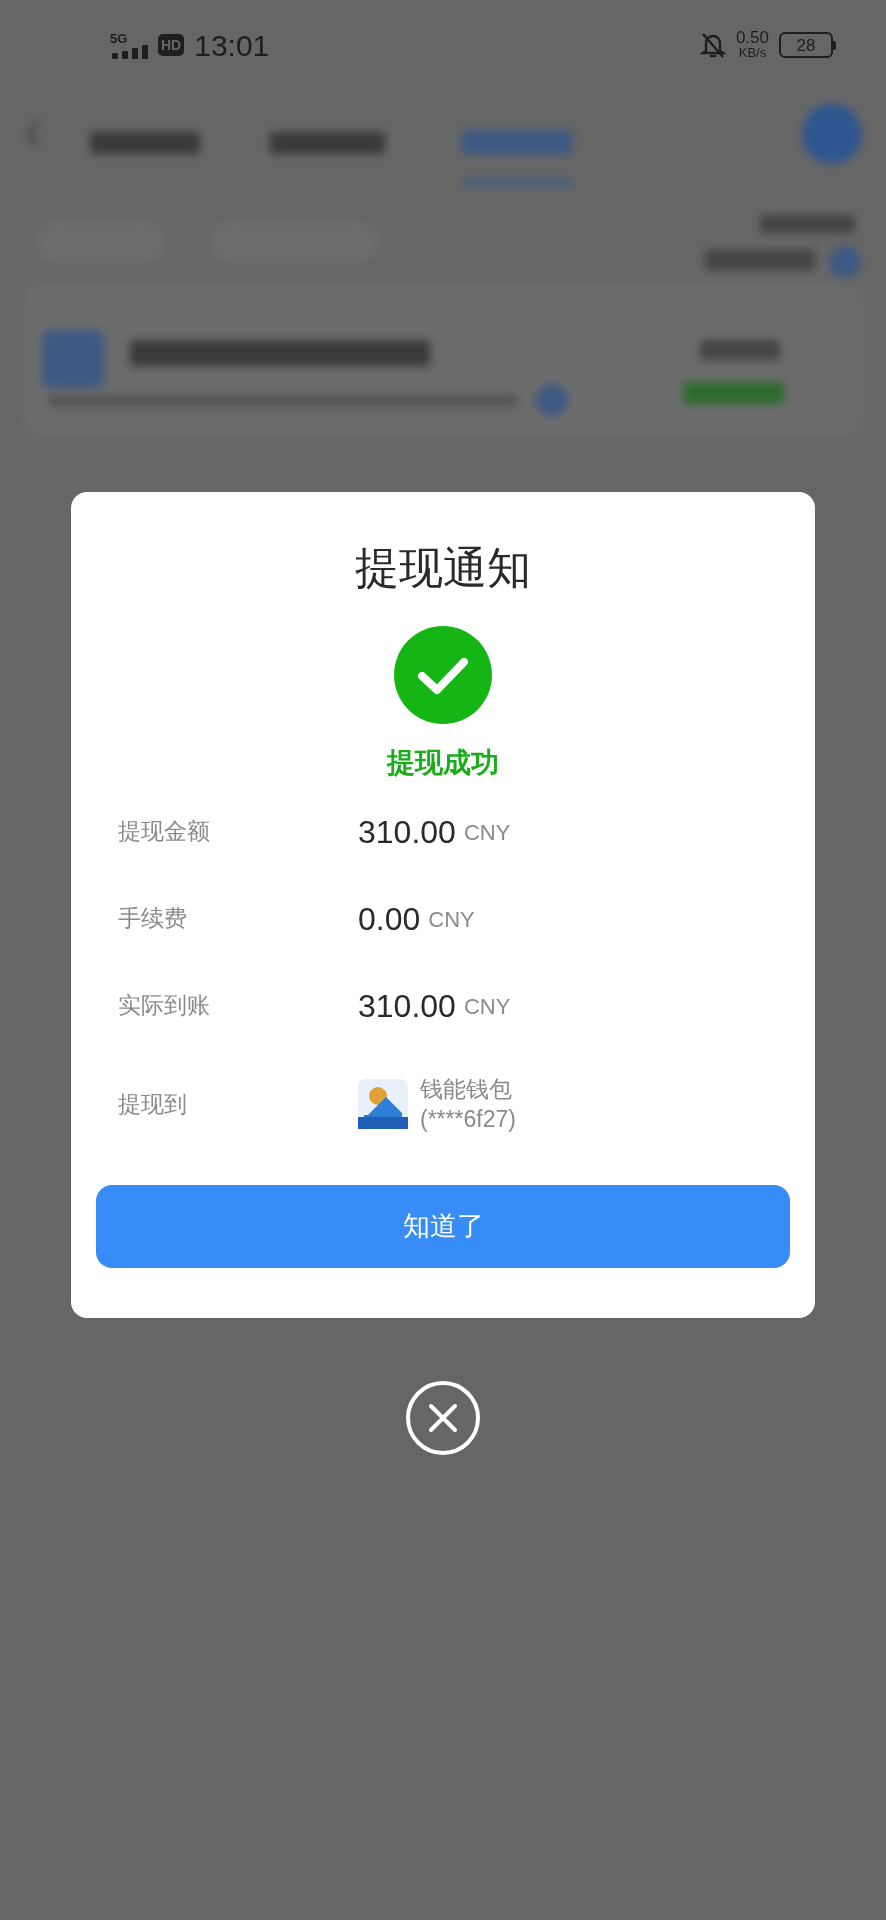 This screenshot has width=886, height=1920. I want to click on close-icon, so click(443, 1418).